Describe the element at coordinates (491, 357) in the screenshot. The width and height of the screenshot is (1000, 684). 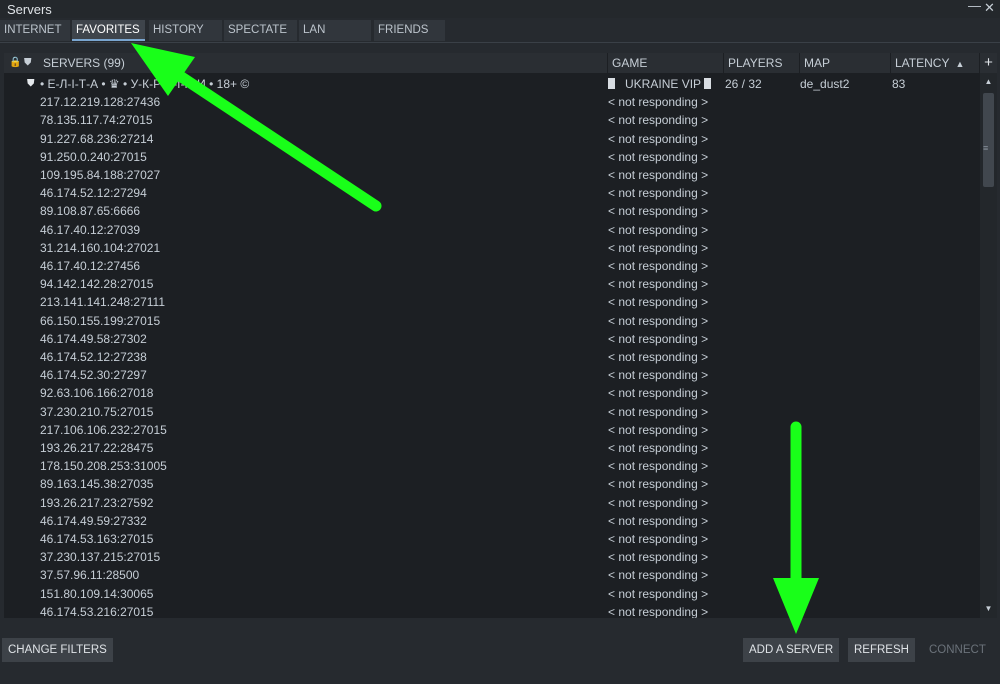
I see `table-row: 46.174.52.12:27238 < not responding >` at that location.